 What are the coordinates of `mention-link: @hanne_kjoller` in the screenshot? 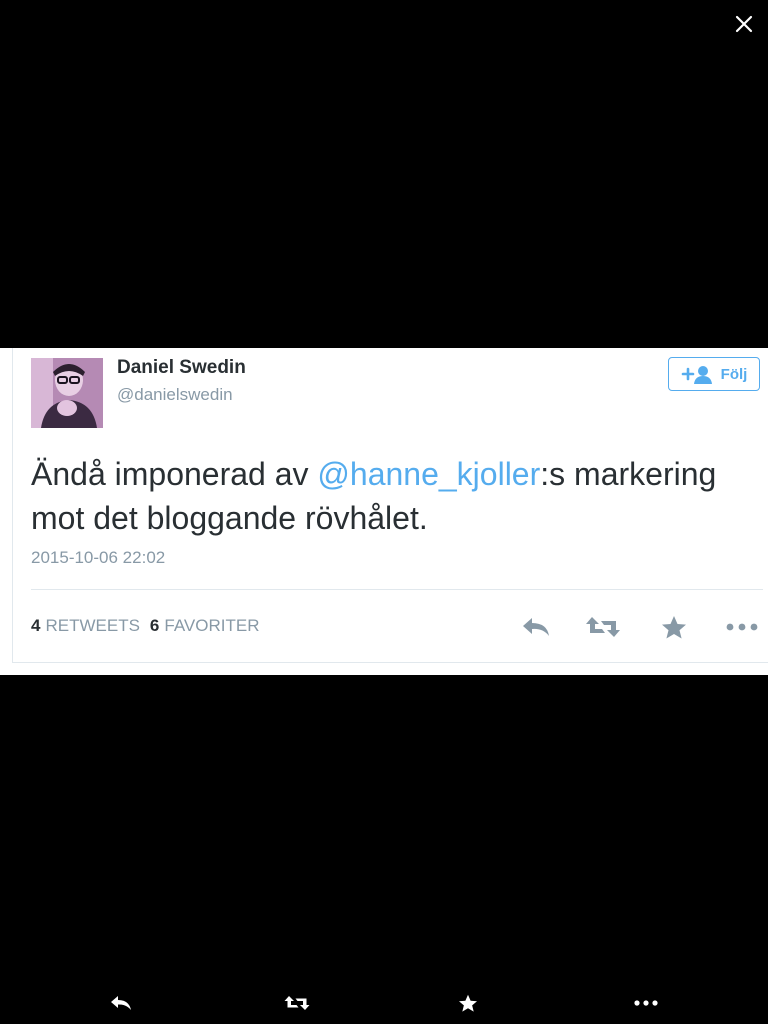 It's located at (428, 474).